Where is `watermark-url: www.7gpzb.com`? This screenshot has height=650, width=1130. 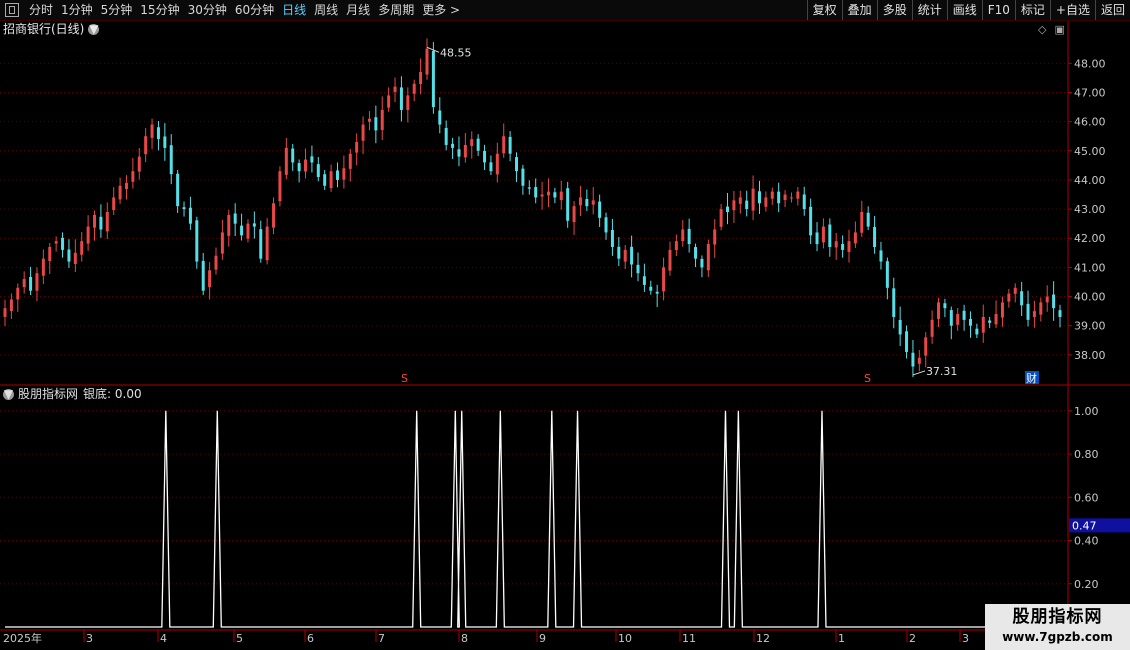 watermark-url: www.7gpzb.com is located at coordinates (1057, 637).